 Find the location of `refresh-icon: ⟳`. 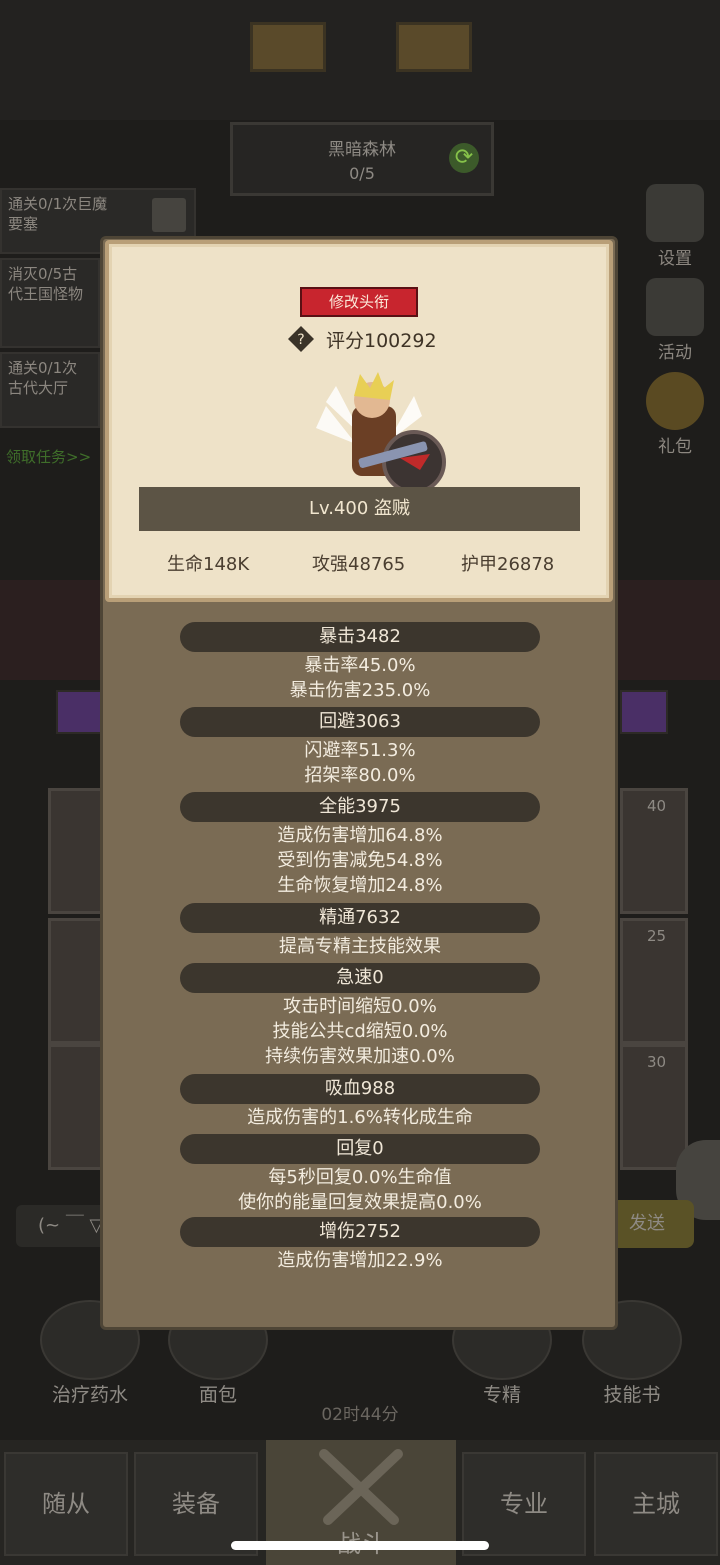

refresh-icon: ⟳ is located at coordinates (464, 158).